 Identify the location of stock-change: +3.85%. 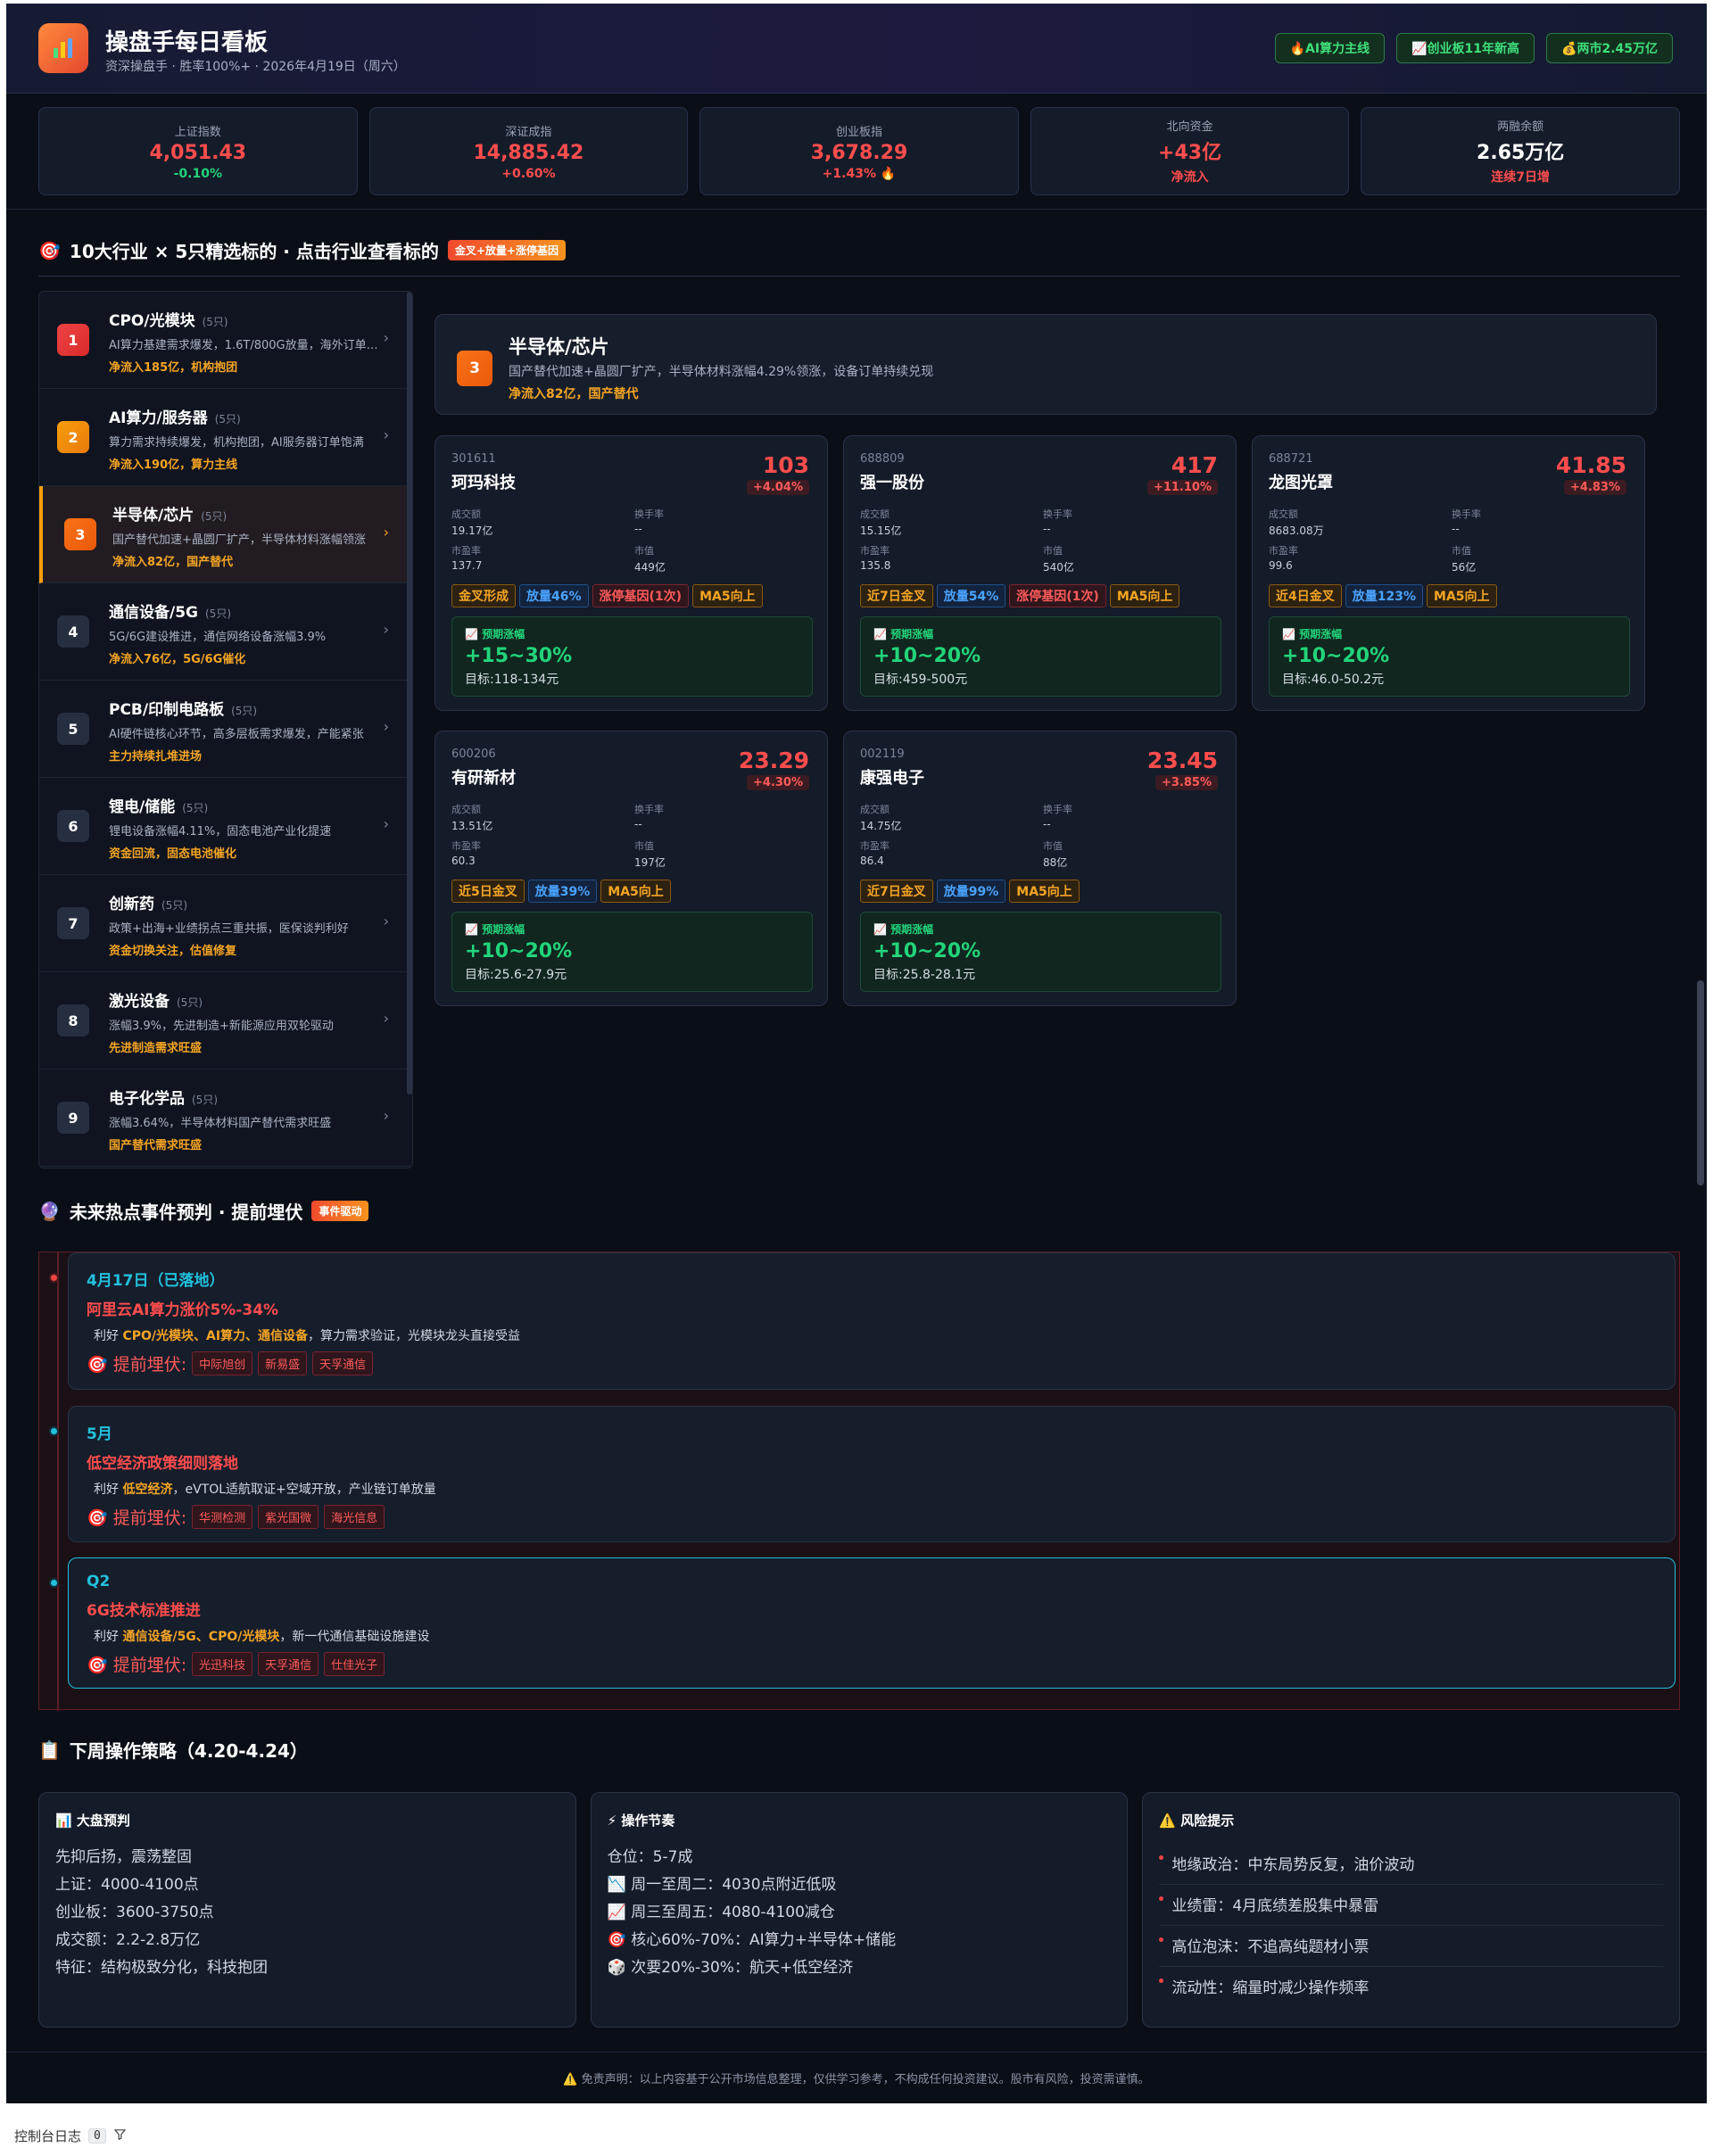
(1186, 783).